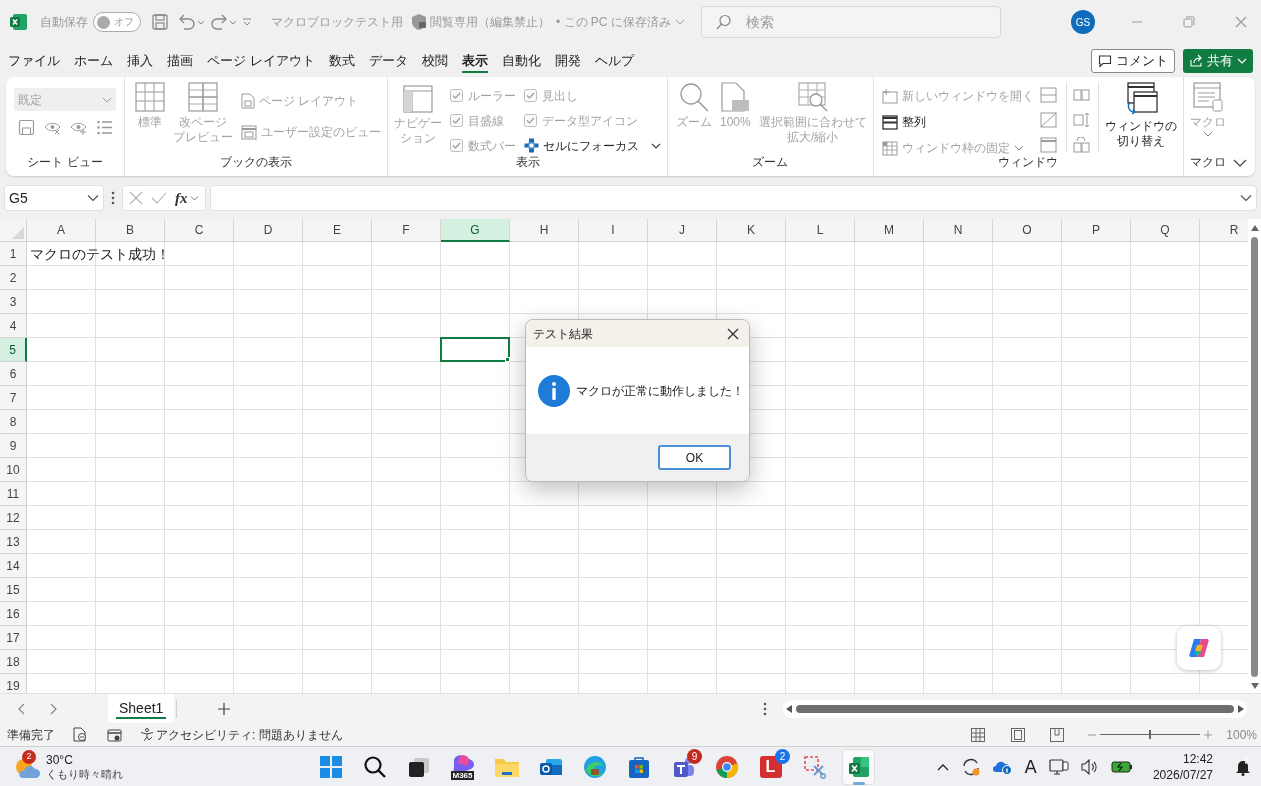 The image size is (1261, 786). What do you see at coordinates (1140, 115) in the screenshot?
I see `switch-windows-button: ウィンドウの 切り替え` at bounding box center [1140, 115].